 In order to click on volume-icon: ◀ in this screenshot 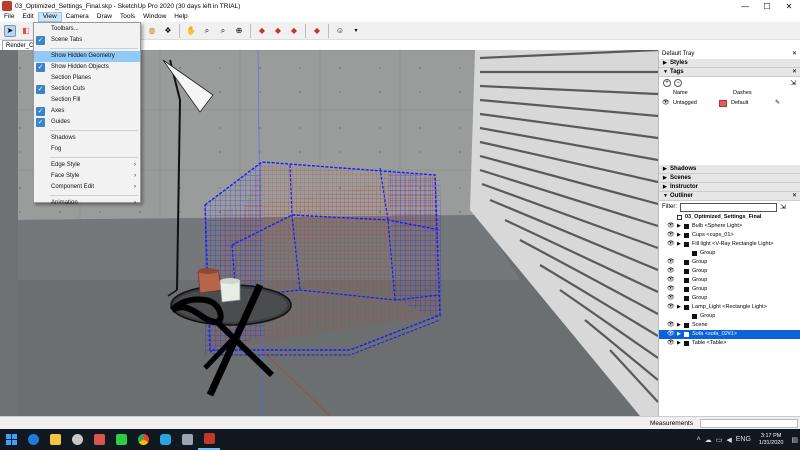, I will do `click(728, 440)`.